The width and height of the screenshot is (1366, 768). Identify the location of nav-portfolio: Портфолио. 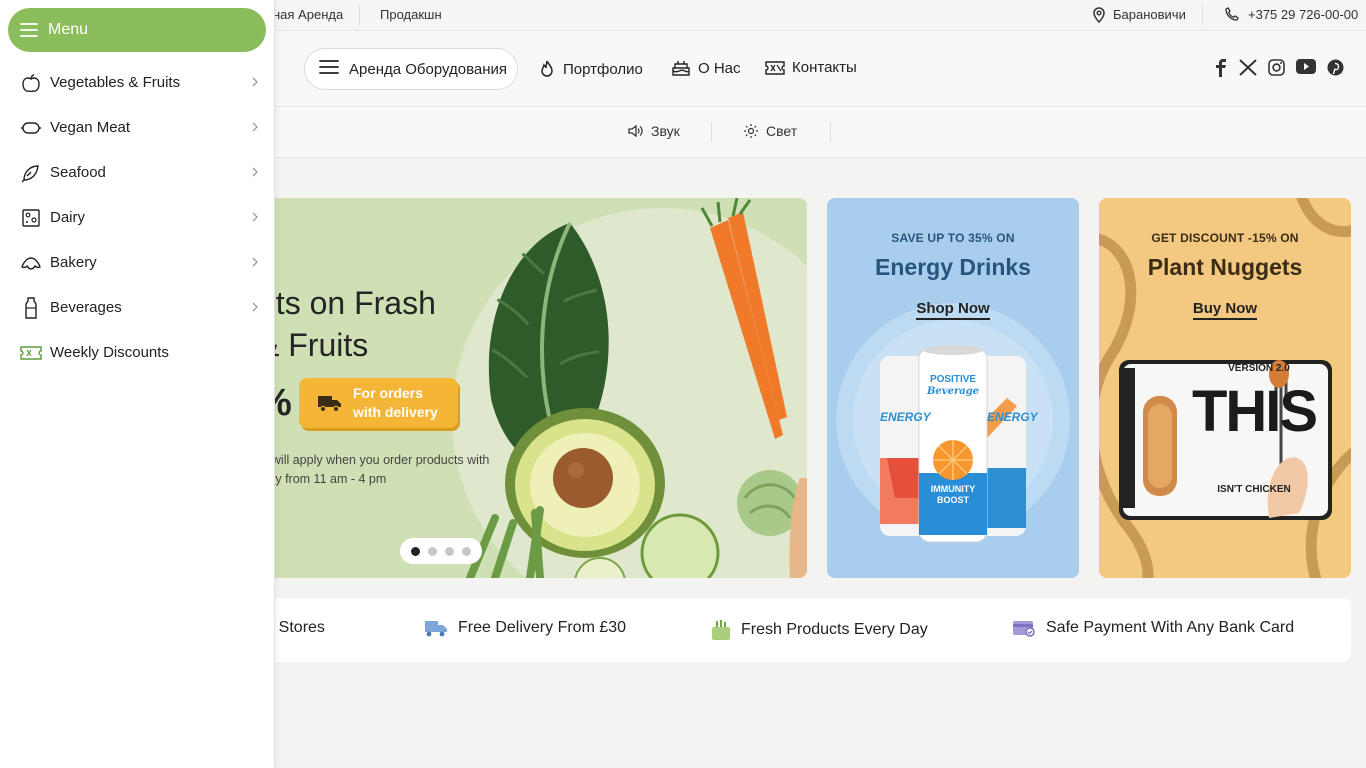
(590, 69).